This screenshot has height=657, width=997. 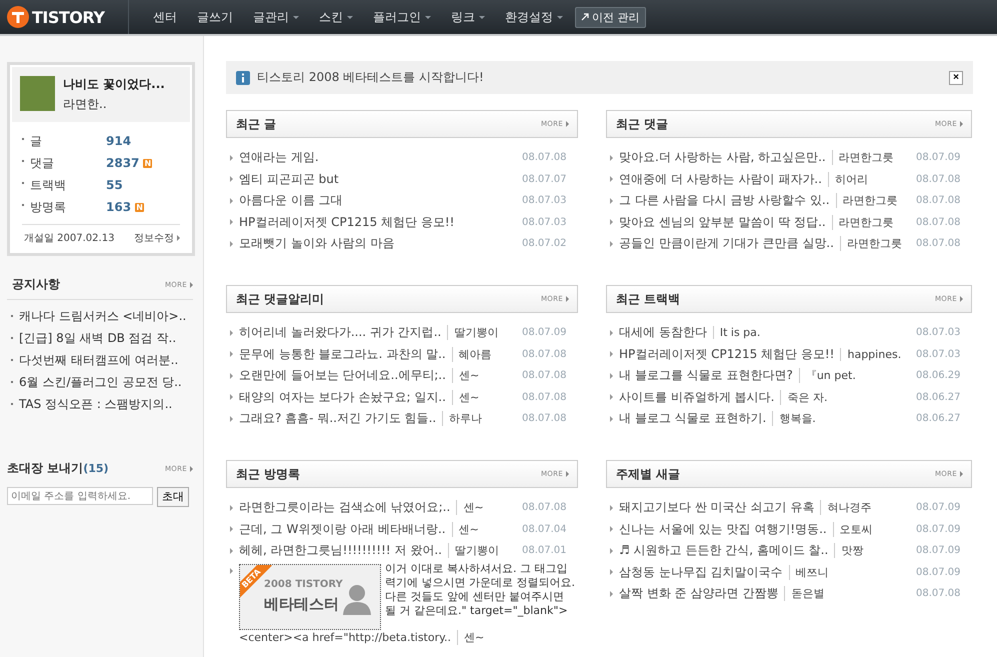 I want to click on nav-menu-item: 환경설정, so click(x=534, y=17).